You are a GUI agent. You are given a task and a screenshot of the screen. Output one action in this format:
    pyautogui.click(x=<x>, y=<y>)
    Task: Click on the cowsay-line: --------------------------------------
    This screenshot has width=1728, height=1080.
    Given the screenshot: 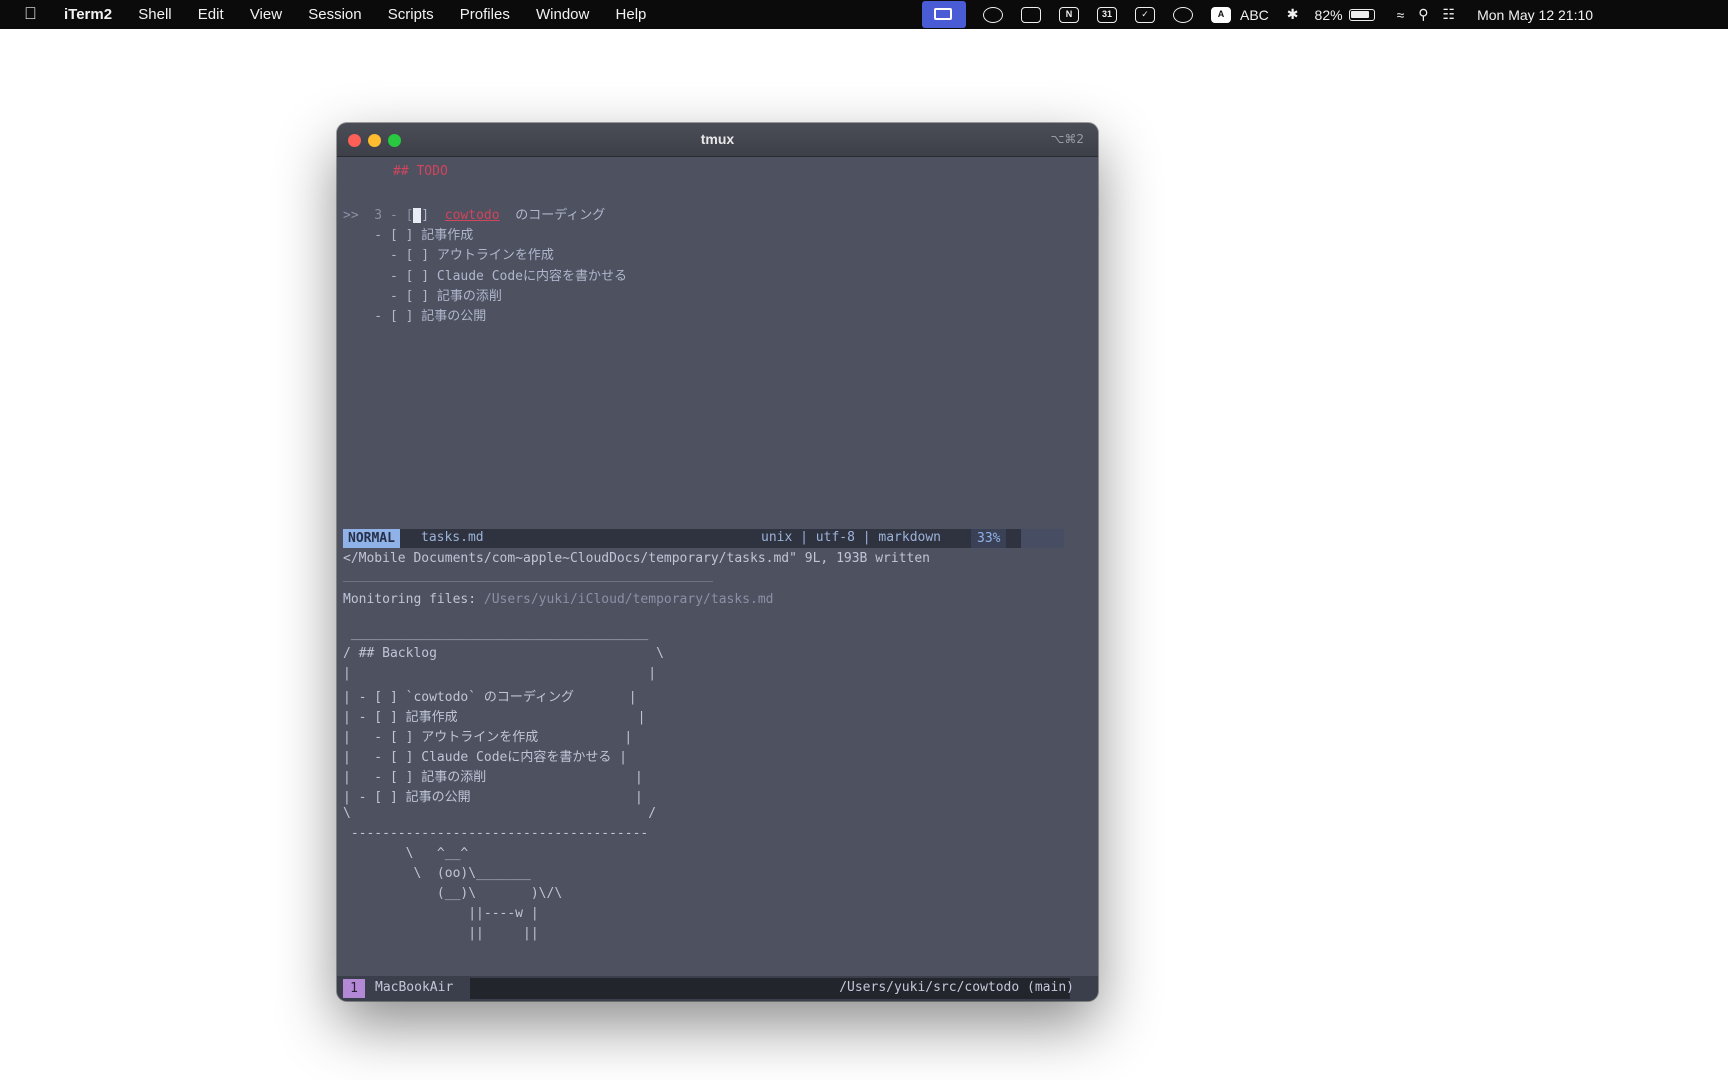 What is the action you would take?
    pyautogui.click(x=496, y=833)
    